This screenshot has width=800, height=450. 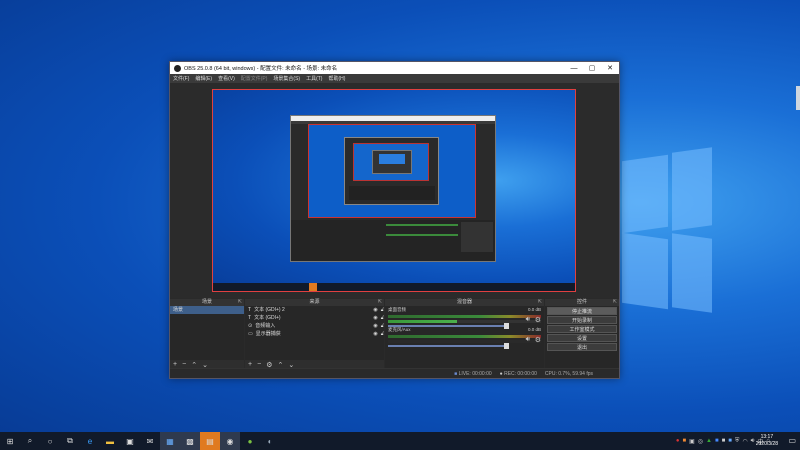 I want to click on tray-icon: ▣, so click(x=692, y=441).